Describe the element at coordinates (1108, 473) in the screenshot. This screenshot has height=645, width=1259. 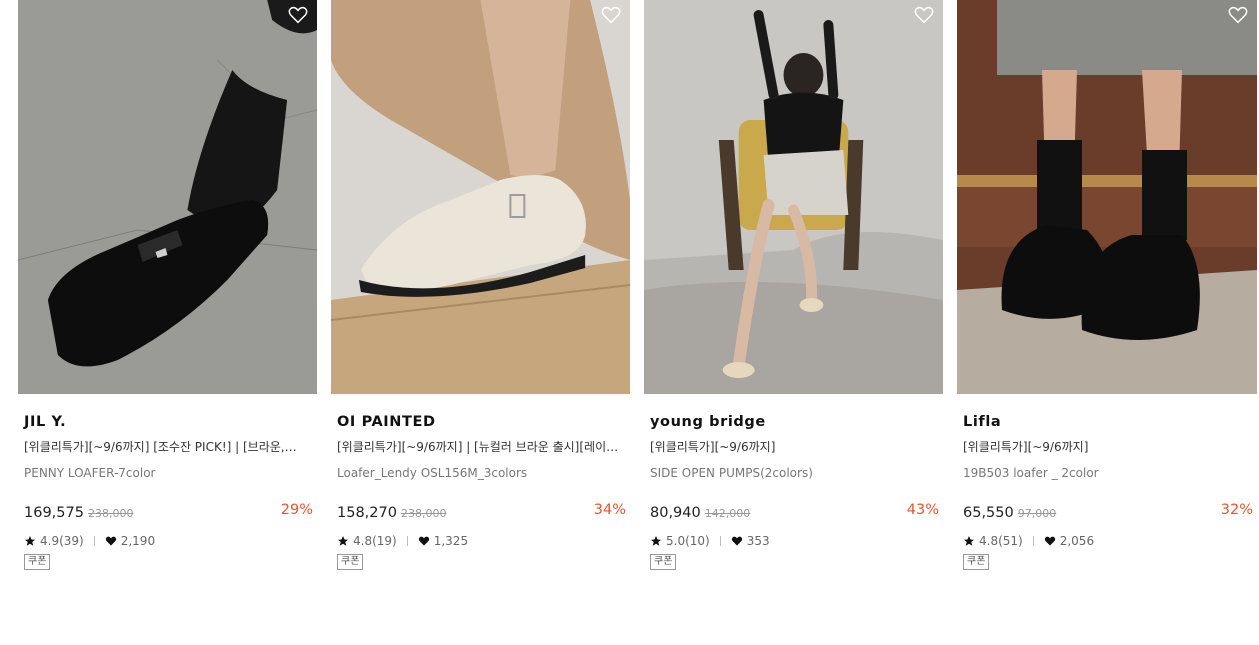
I see `product-name: 19B503 loafer _ 2color` at that location.